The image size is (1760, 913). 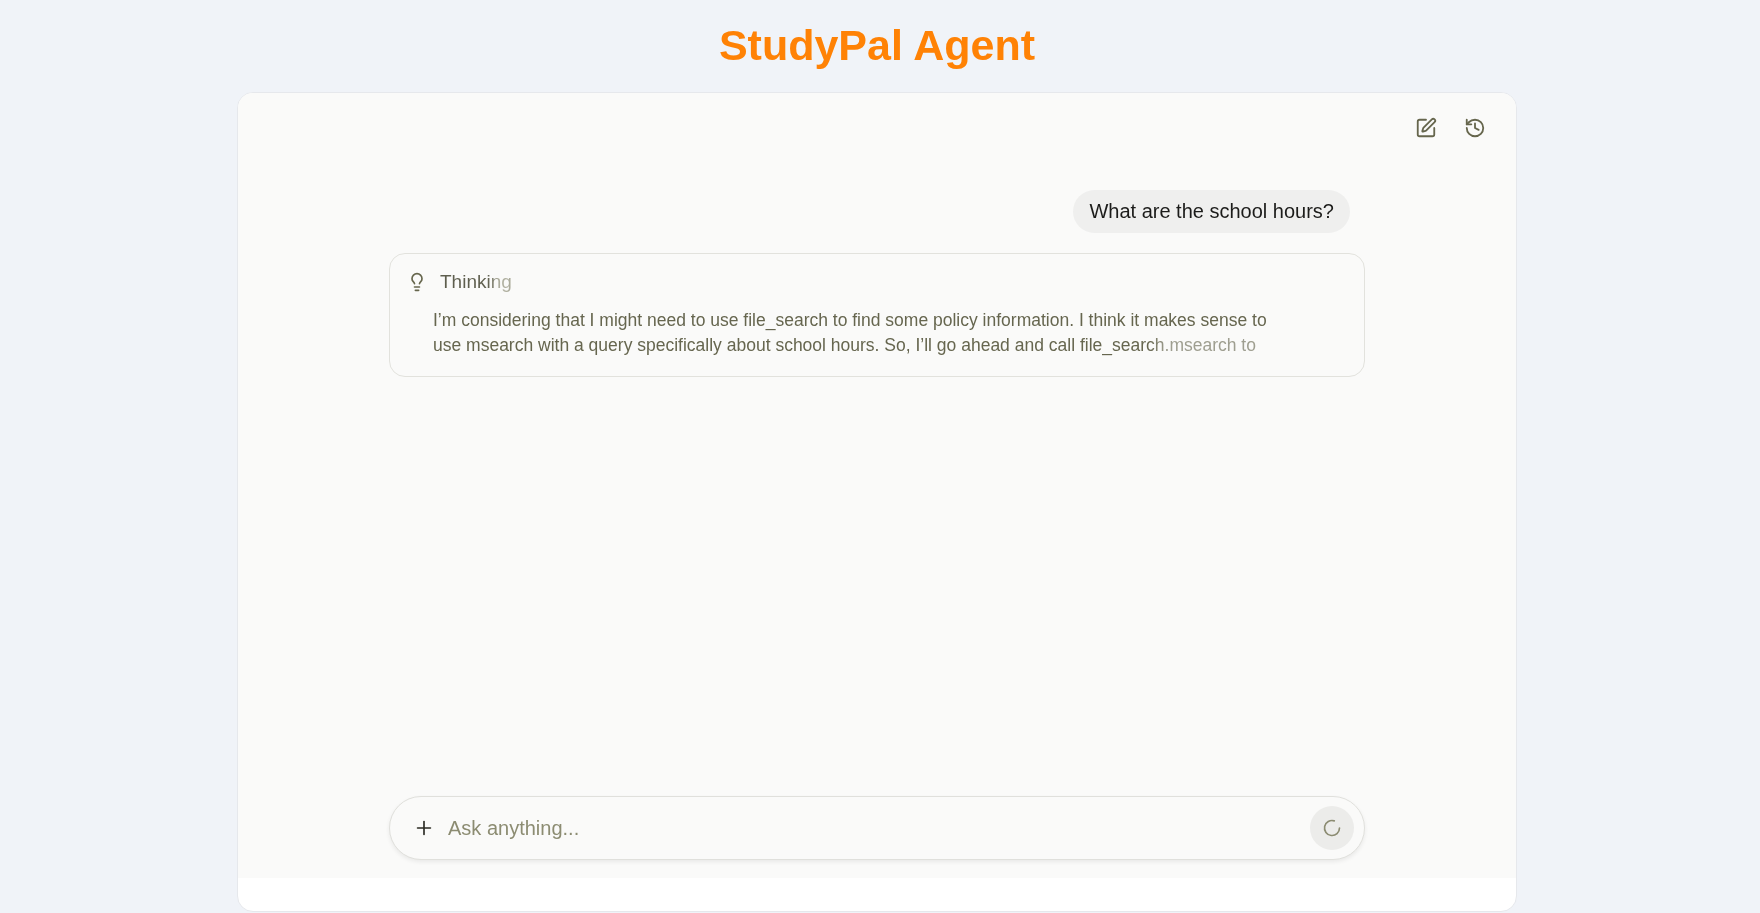 I want to click on app-title: StudyPal Agent, so click(x=877, y=46).